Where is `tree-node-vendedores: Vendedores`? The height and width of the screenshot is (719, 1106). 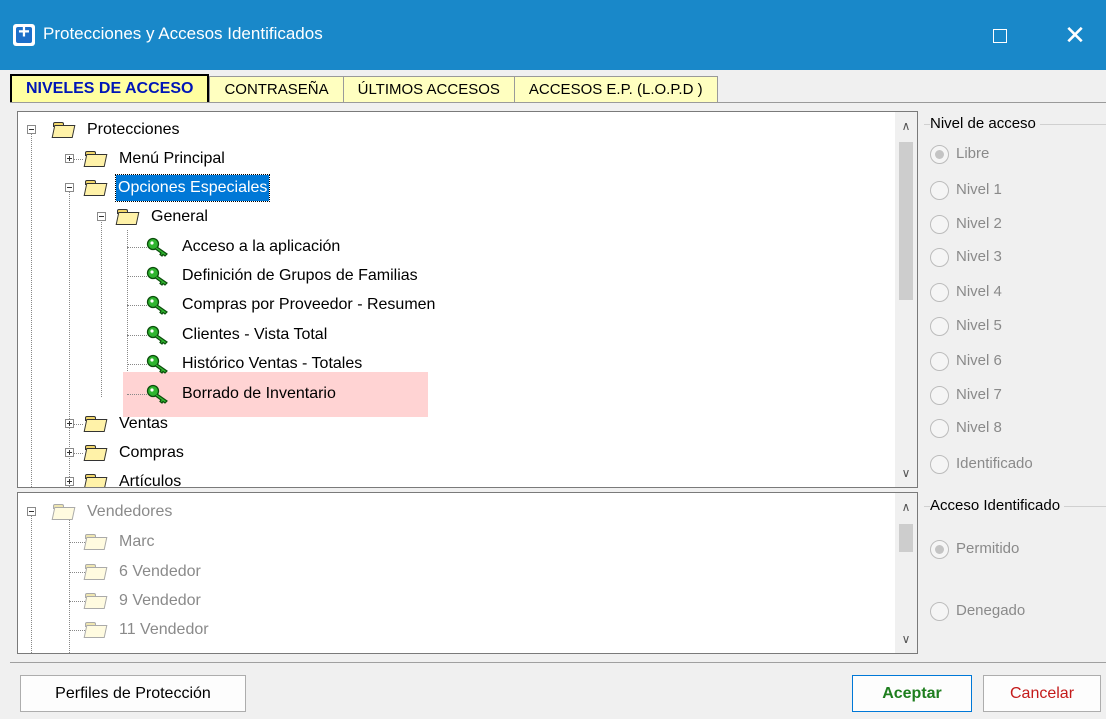 tree-node-vendedores: Vendedores is located at coordinates (453, 512).